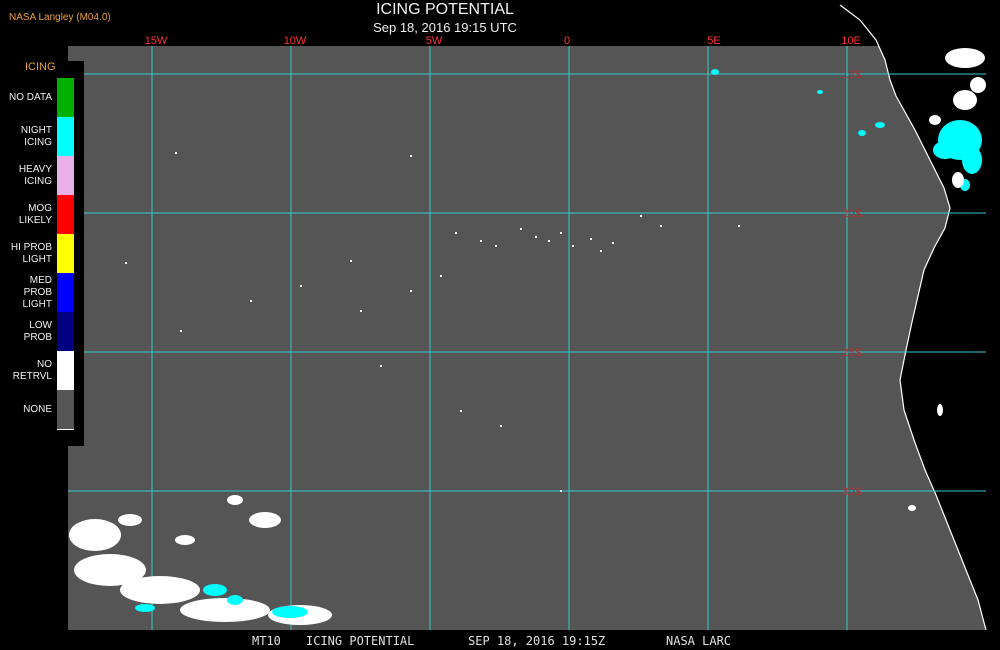 This screenshot has height=650, width=1000. What do you see at coordinates (713, 41) in the screenshot?
I see `lon-label-5e: 5E` at bounding box center [713, 41].